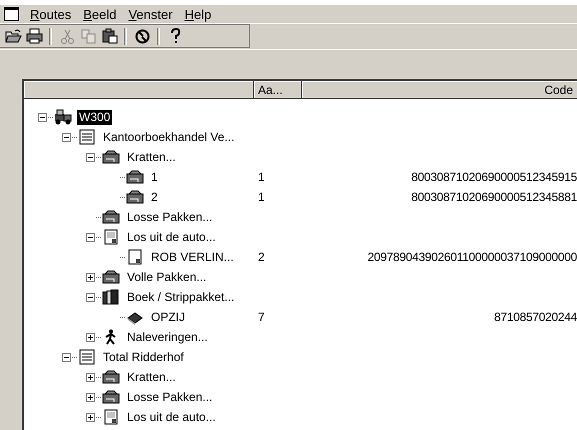 The height and width of the screenshot is (430, 577). What do you see at coordinates (535, 317) in the screenshot?
I see `table-cell: 8710857020244` at bounding box center [535, 317].